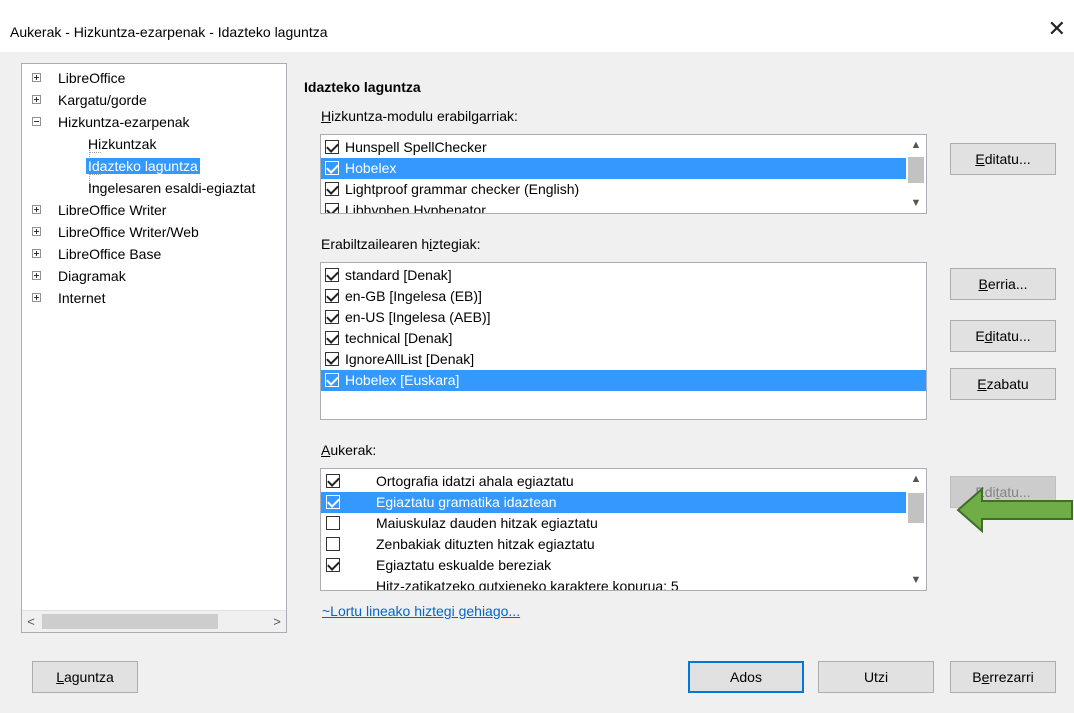  I want to click on tree-item-libreoffice-base: LibreOffice Base, so click(96, 254).